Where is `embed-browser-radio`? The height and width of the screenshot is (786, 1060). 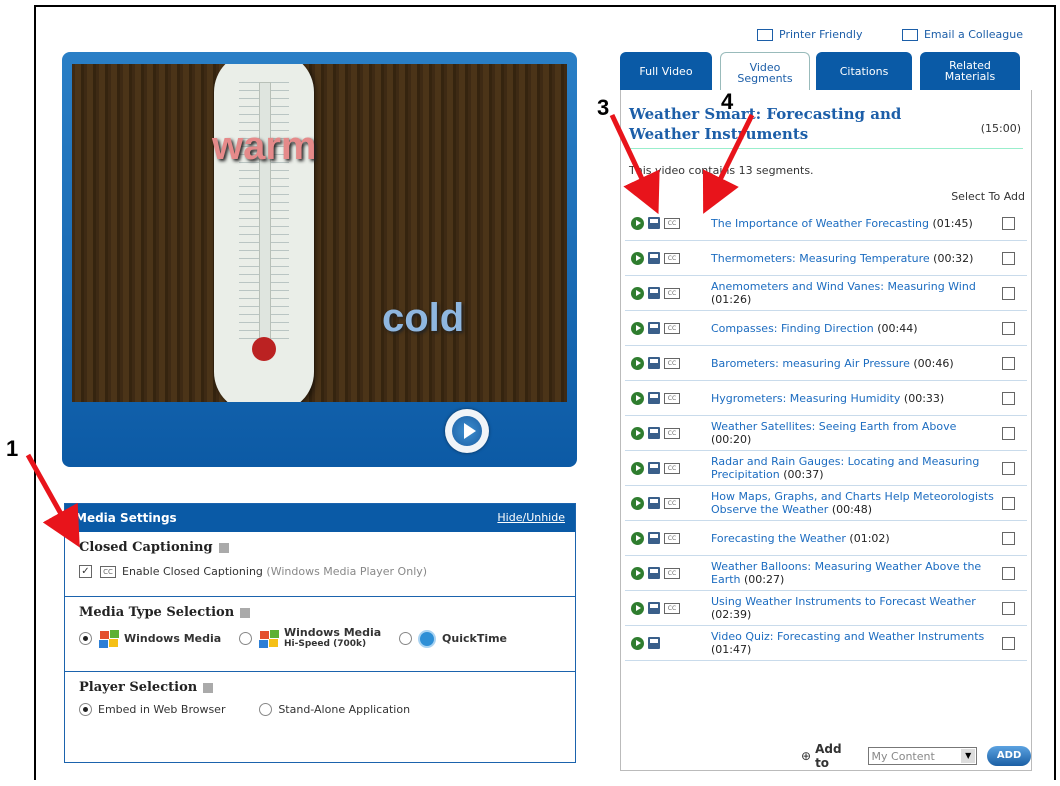
embed-browser-radio is located at coordinates (85, 709).